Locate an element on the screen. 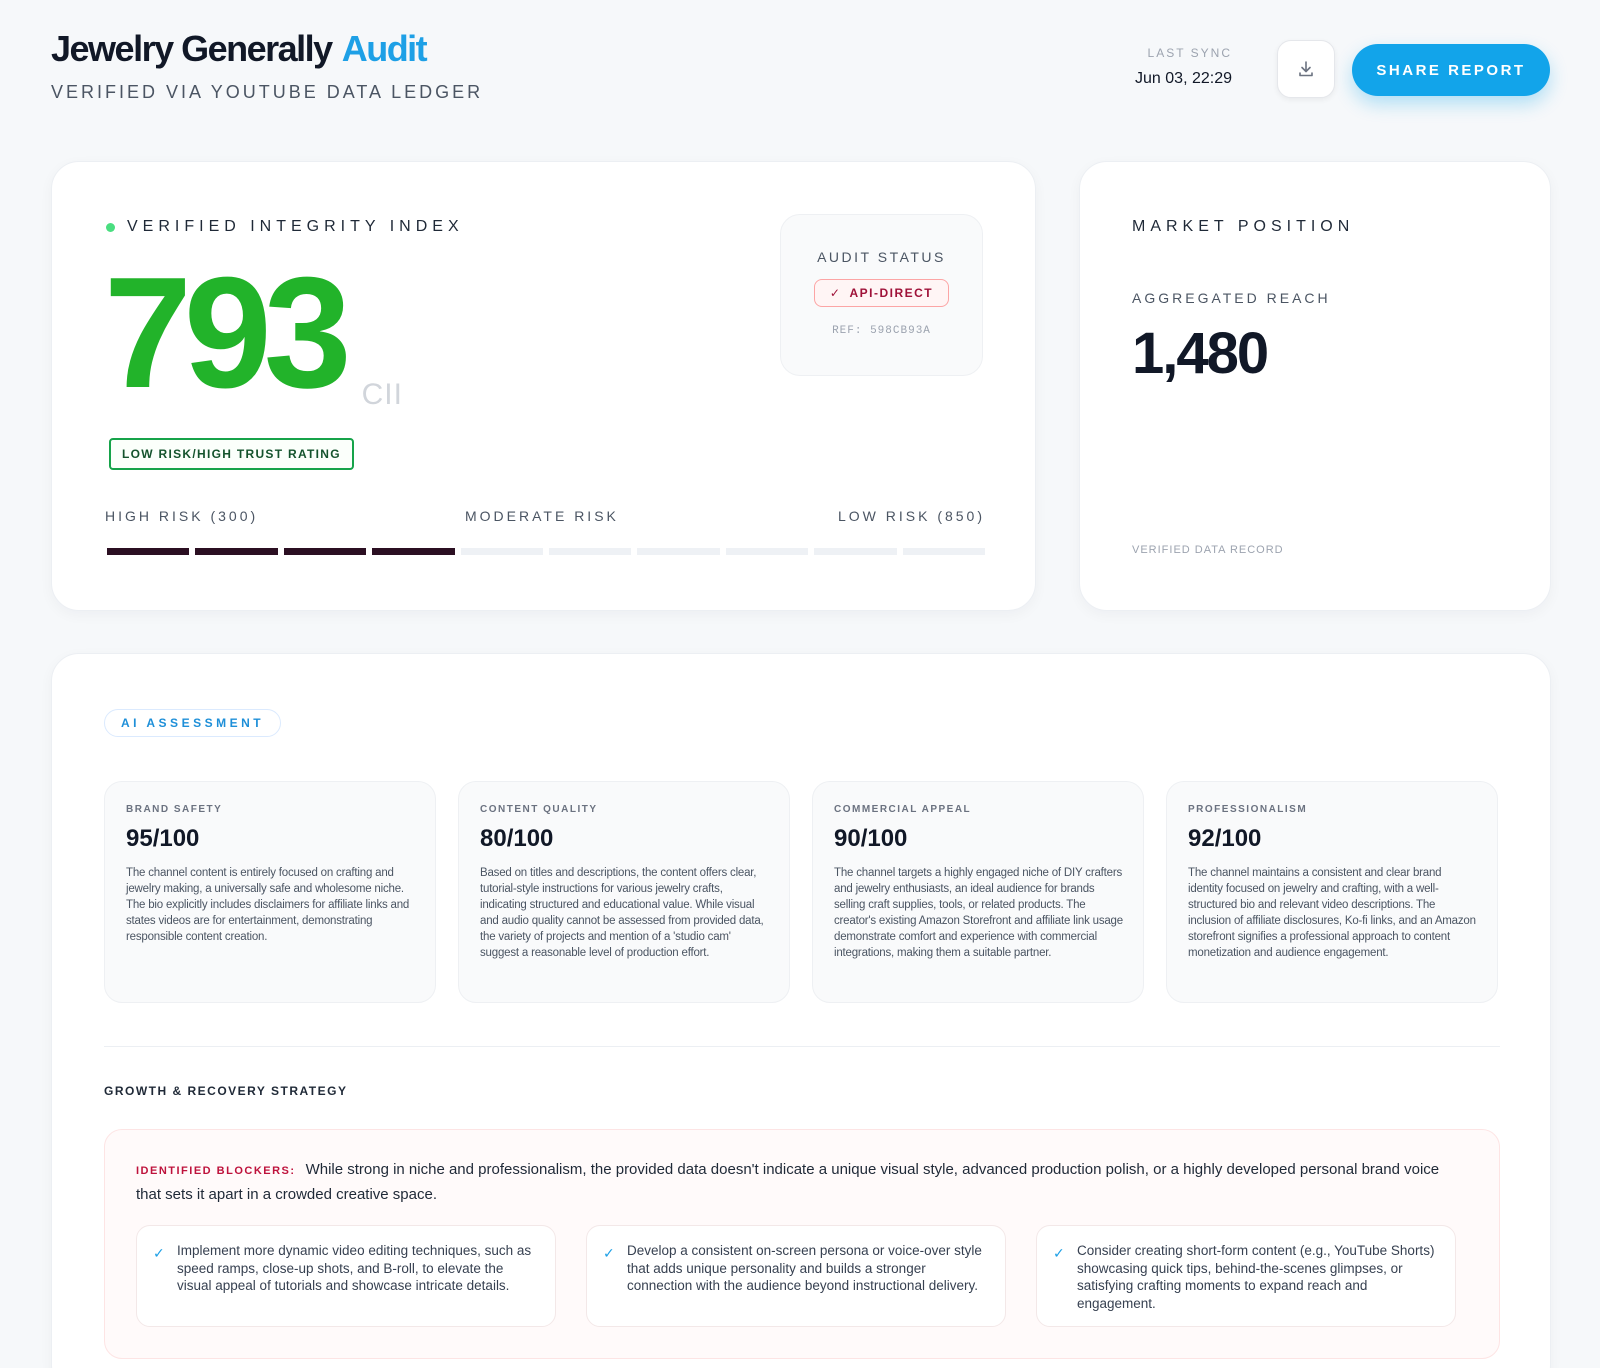 Image resolution: width=1600 pixels, height=1368 pixels. risk-label-high: HIGH RISK (300) is located at coordinates (182, 516).